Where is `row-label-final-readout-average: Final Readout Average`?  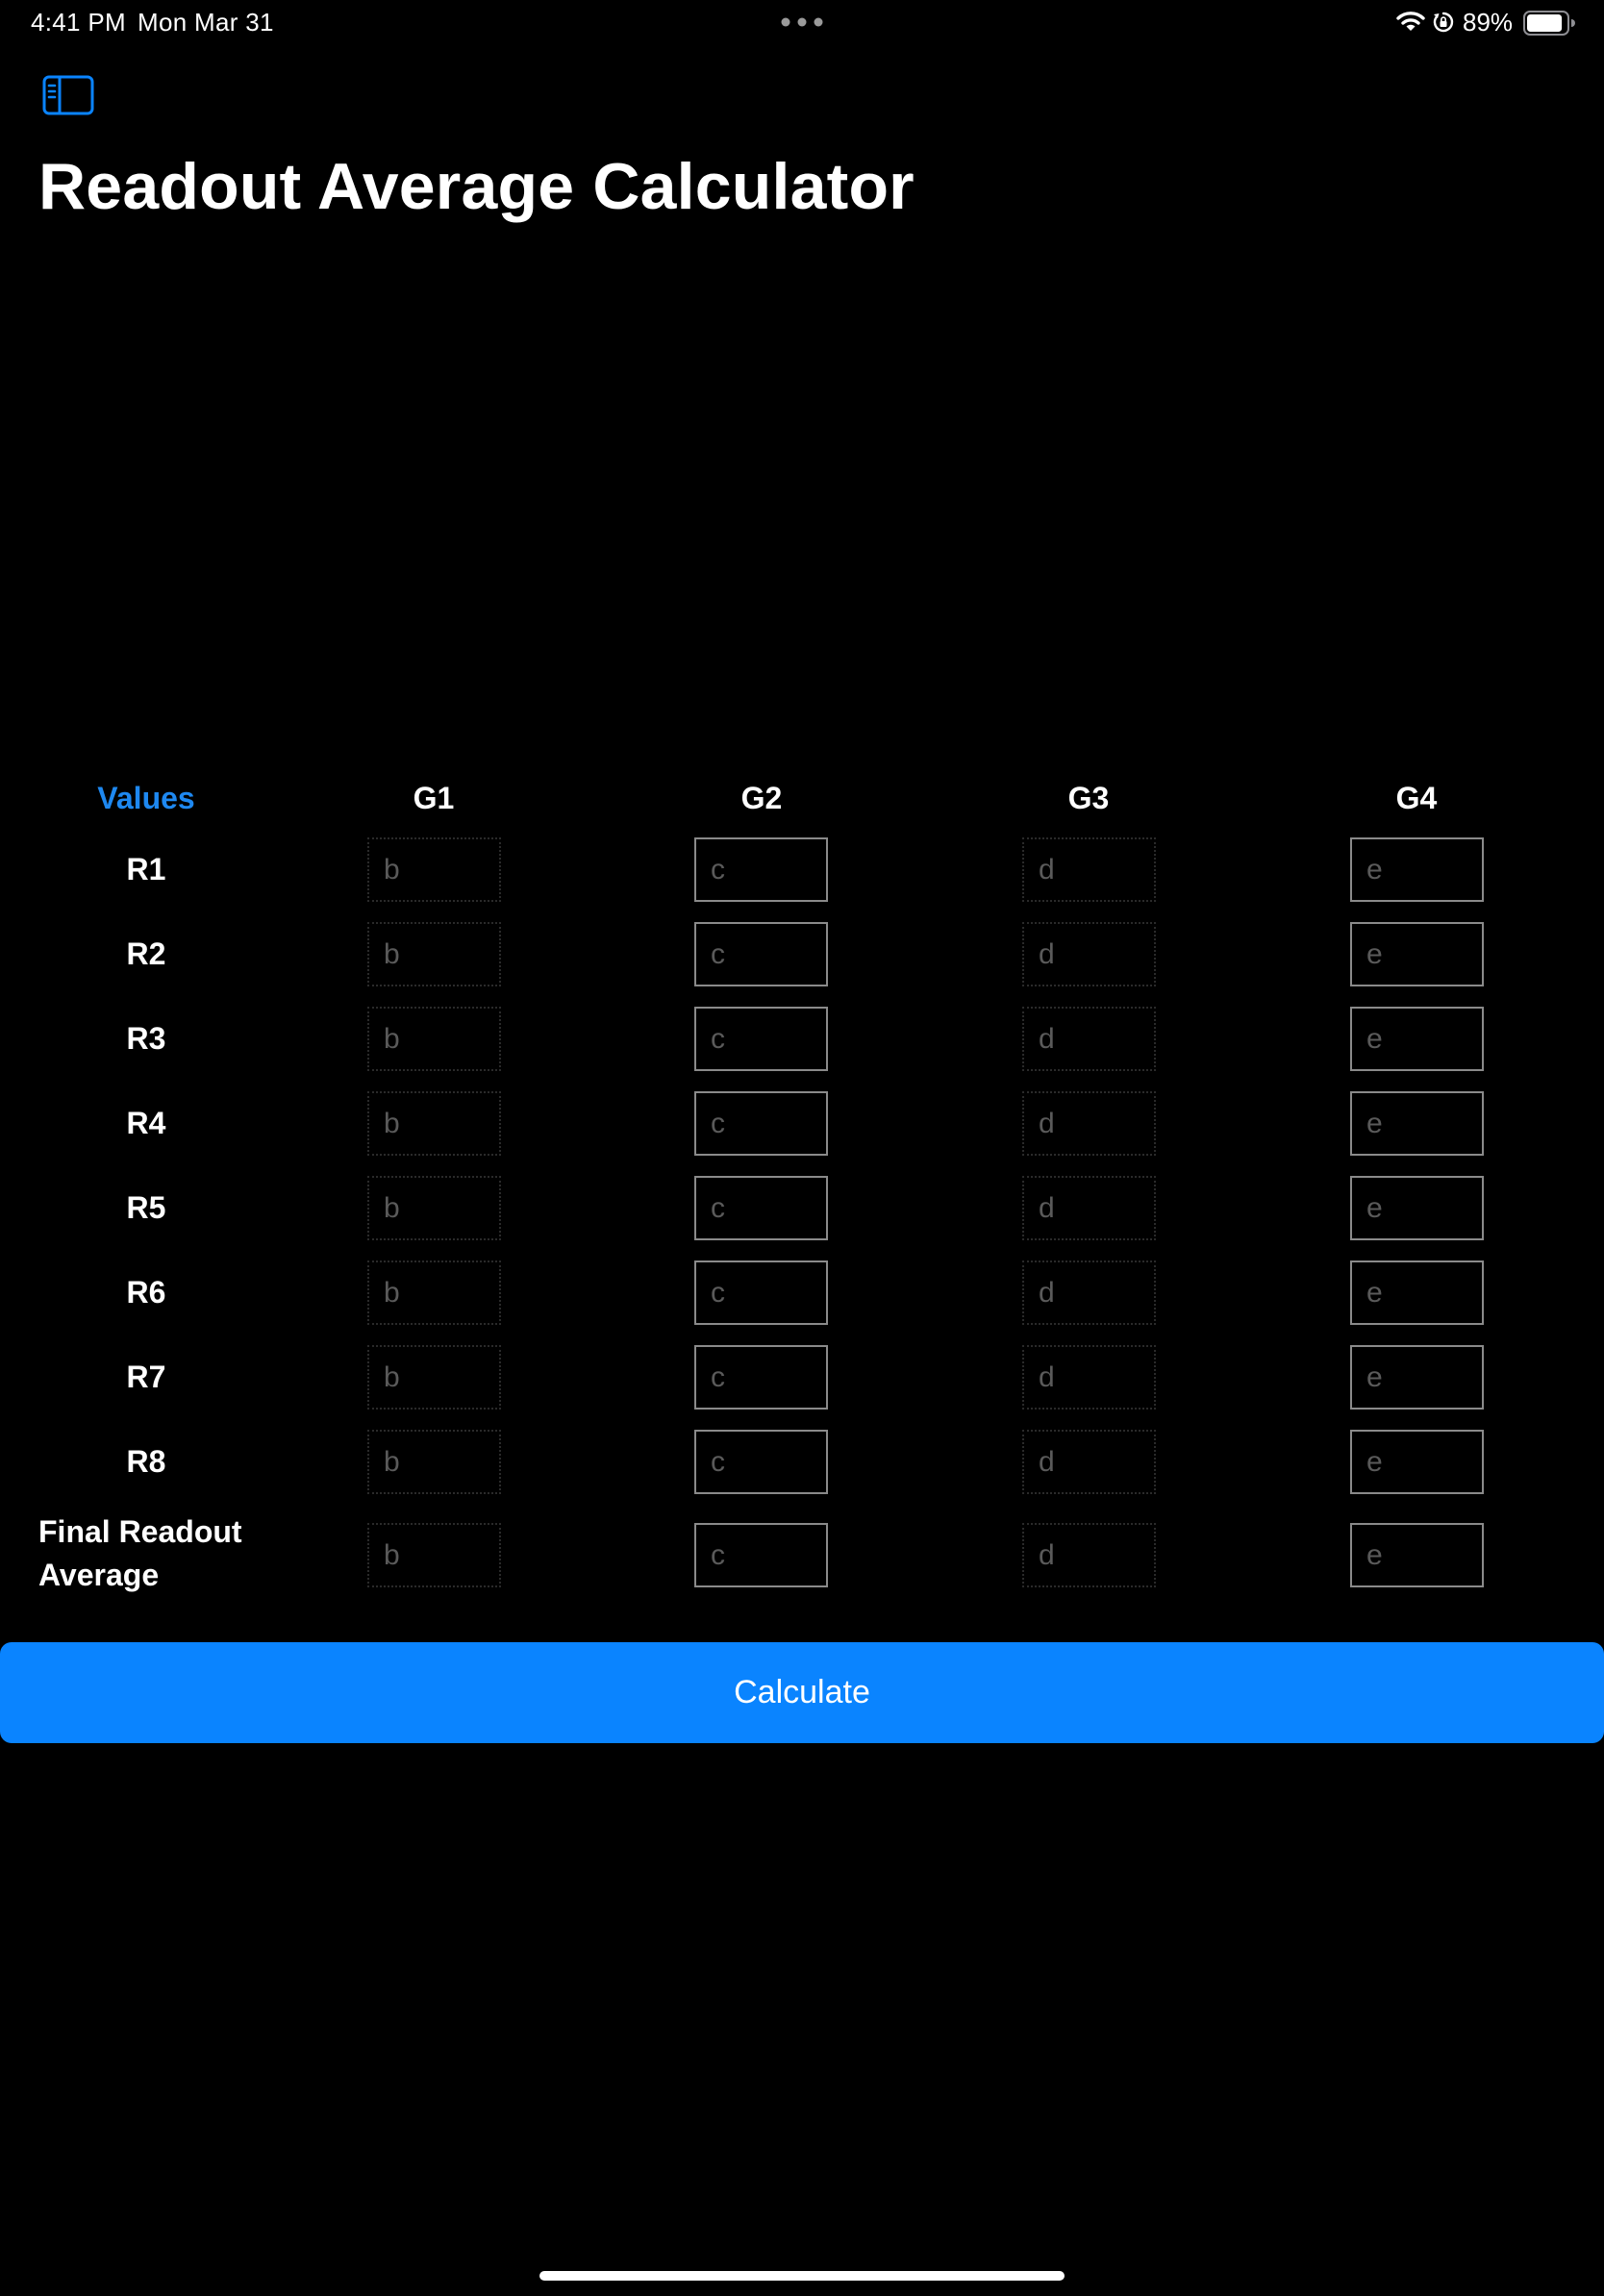 row-label-final-readout-average: Final Readout Average is located at coordinates (163, 1553).